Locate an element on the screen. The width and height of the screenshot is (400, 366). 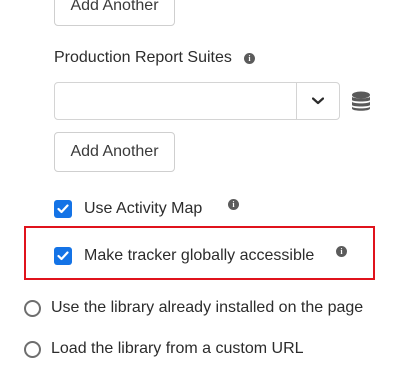
library-custom-url-radio is located at coordinates (32, 349).